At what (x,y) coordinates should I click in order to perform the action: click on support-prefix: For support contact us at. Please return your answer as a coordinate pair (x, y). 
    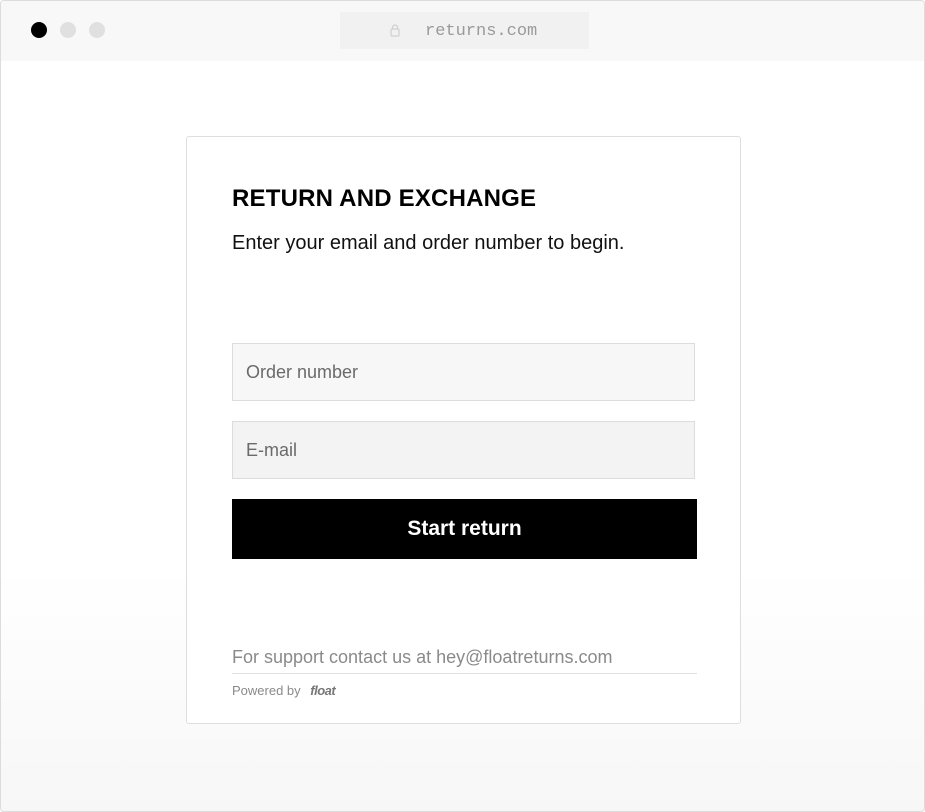
    Looking at the image, I should click on (332, 657).